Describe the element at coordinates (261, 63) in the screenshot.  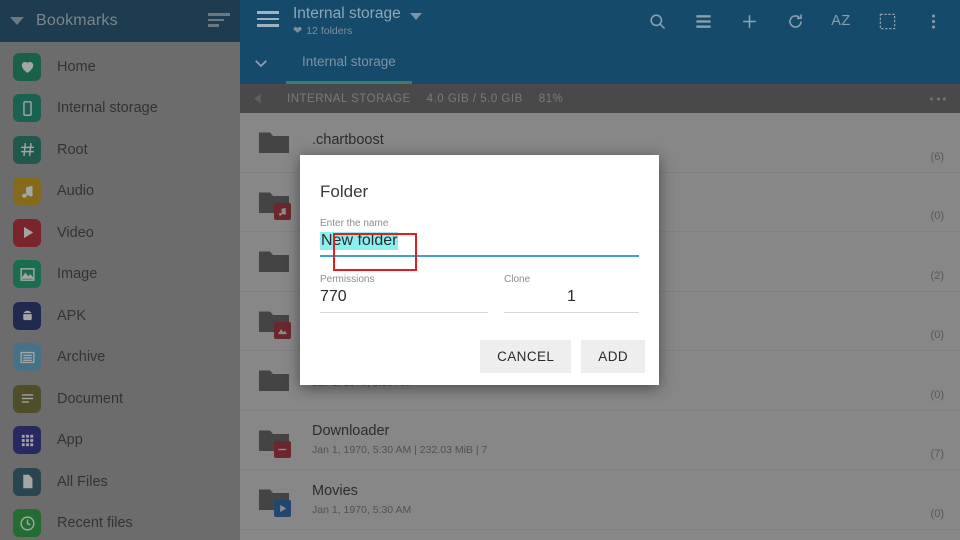
I see `chevron-down-icon` at that location.